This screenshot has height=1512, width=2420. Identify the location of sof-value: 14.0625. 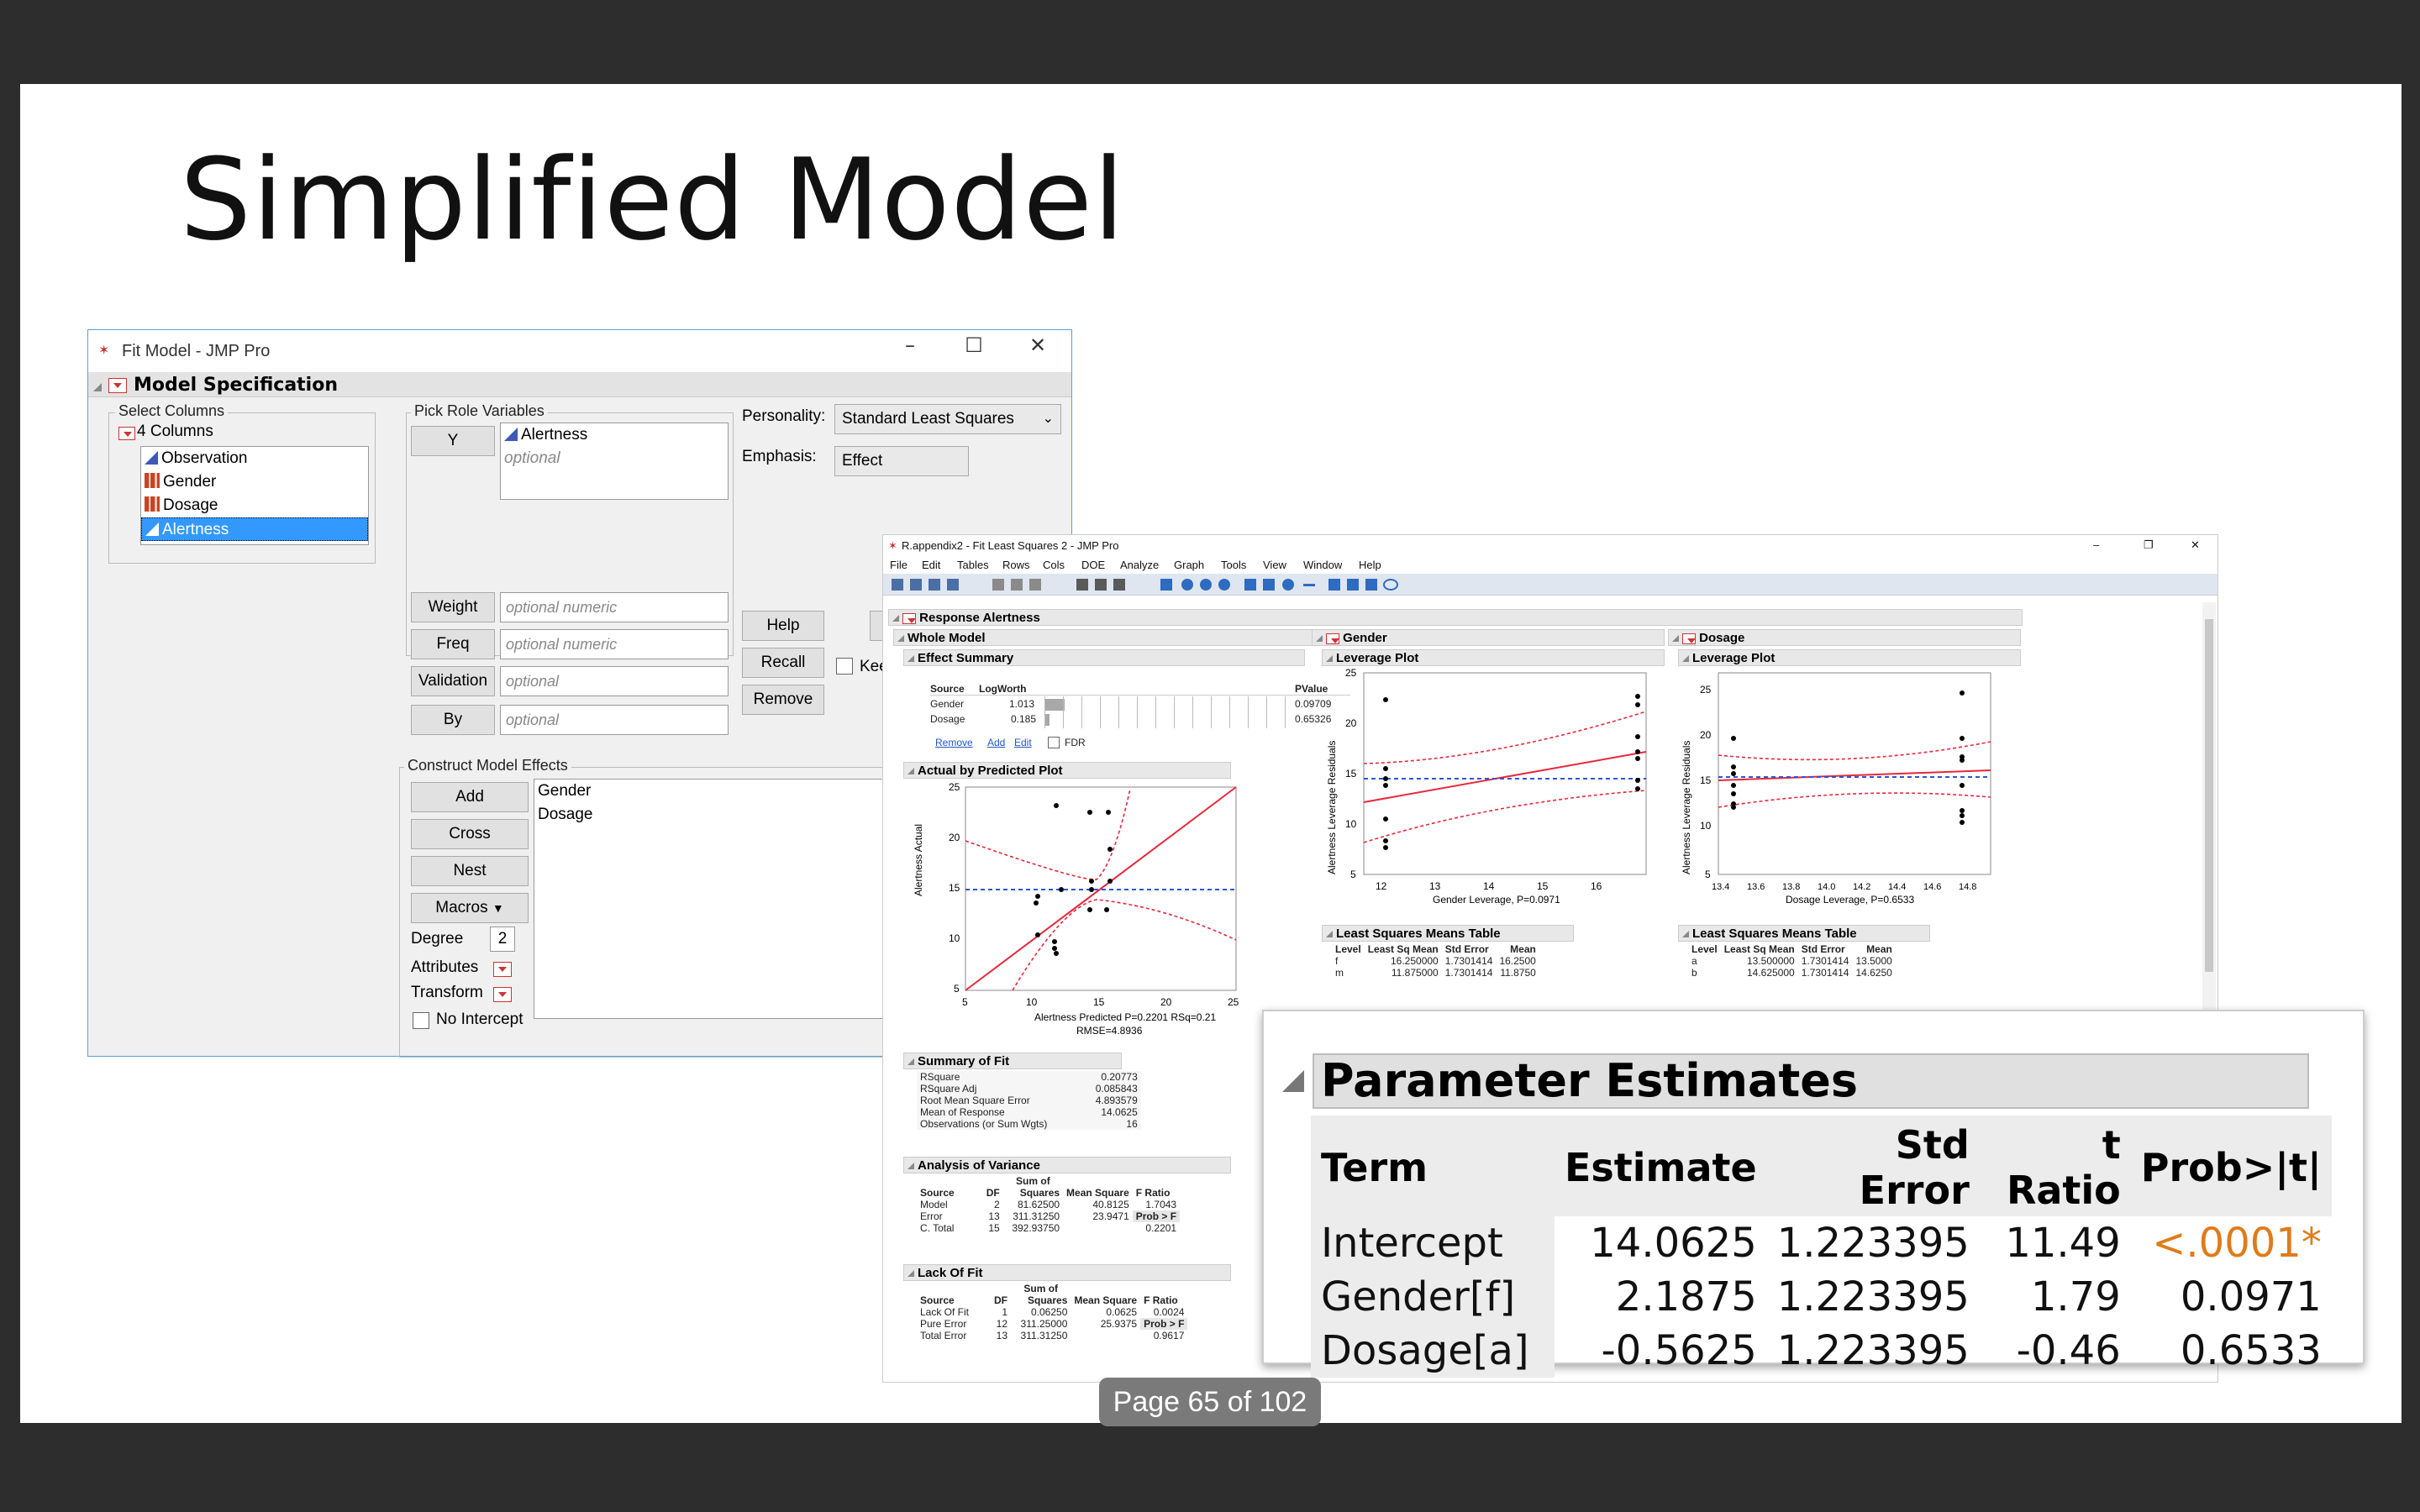
(1119, 1112).